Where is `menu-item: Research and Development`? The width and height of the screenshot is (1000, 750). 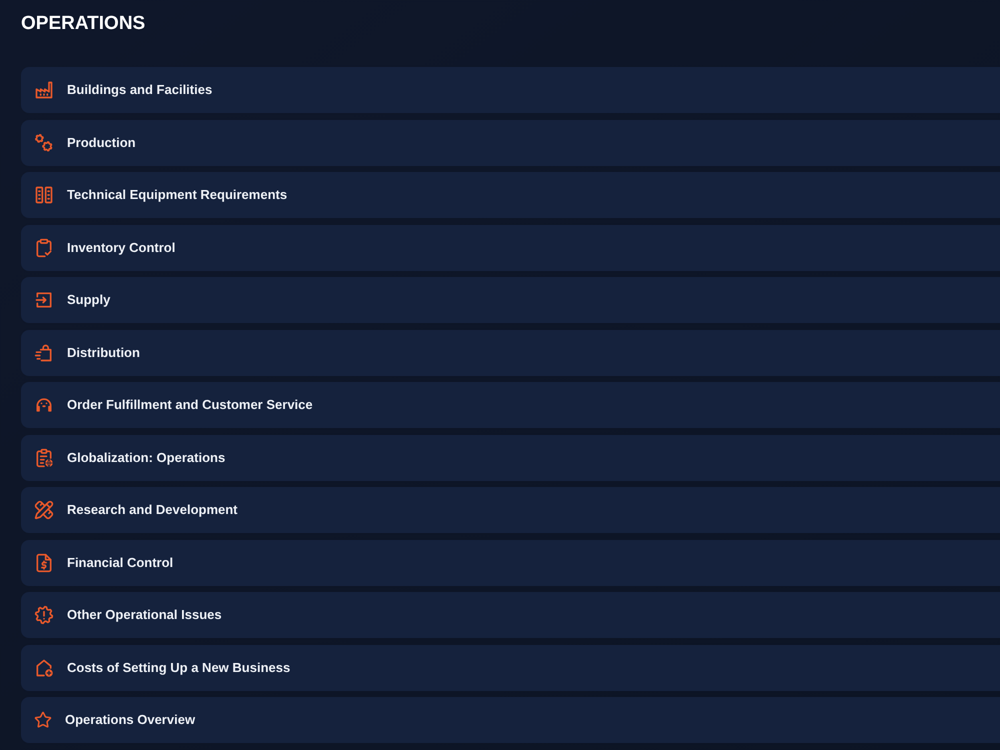
menu-item: Research and Development is located at coordinates (510, 510).